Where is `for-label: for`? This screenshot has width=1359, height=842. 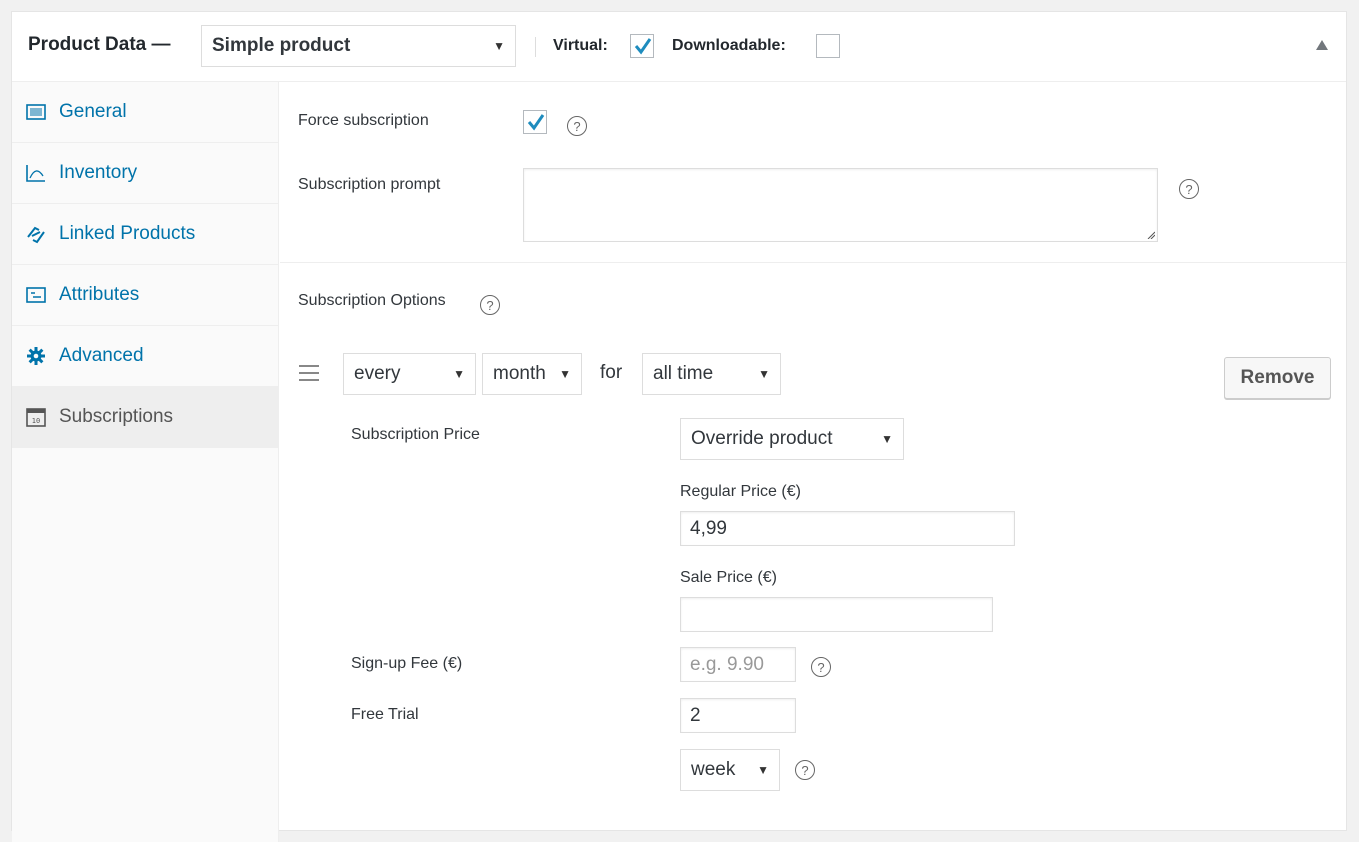
for-label: for is located at coordinates (611, 372).